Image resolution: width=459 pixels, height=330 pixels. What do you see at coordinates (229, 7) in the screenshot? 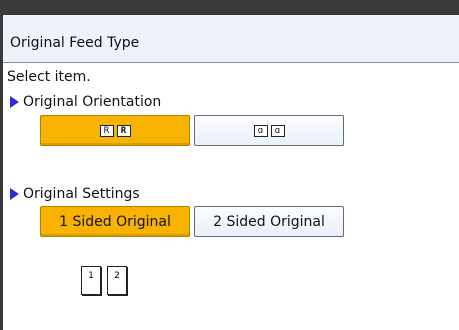
I see `top-bar` at bounding box center [229, 7].